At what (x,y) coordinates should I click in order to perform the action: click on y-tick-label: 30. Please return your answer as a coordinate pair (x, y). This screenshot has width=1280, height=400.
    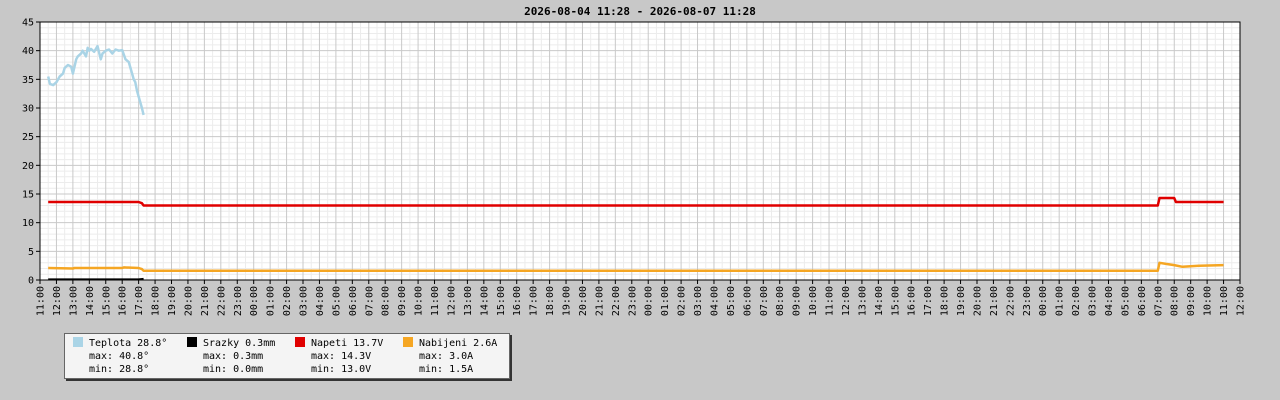
    Looking at the image, I should click on (28, 109).